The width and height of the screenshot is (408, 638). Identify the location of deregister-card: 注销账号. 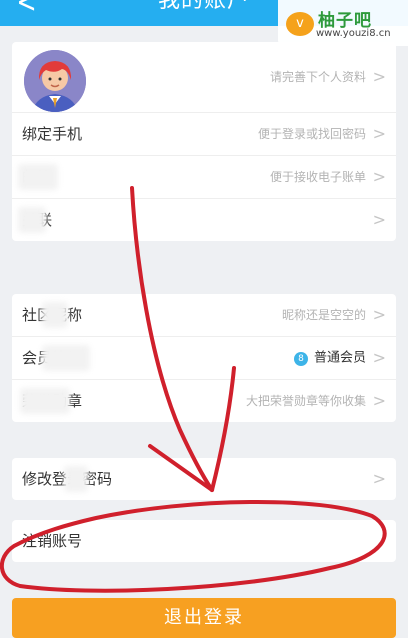
(204, 541).